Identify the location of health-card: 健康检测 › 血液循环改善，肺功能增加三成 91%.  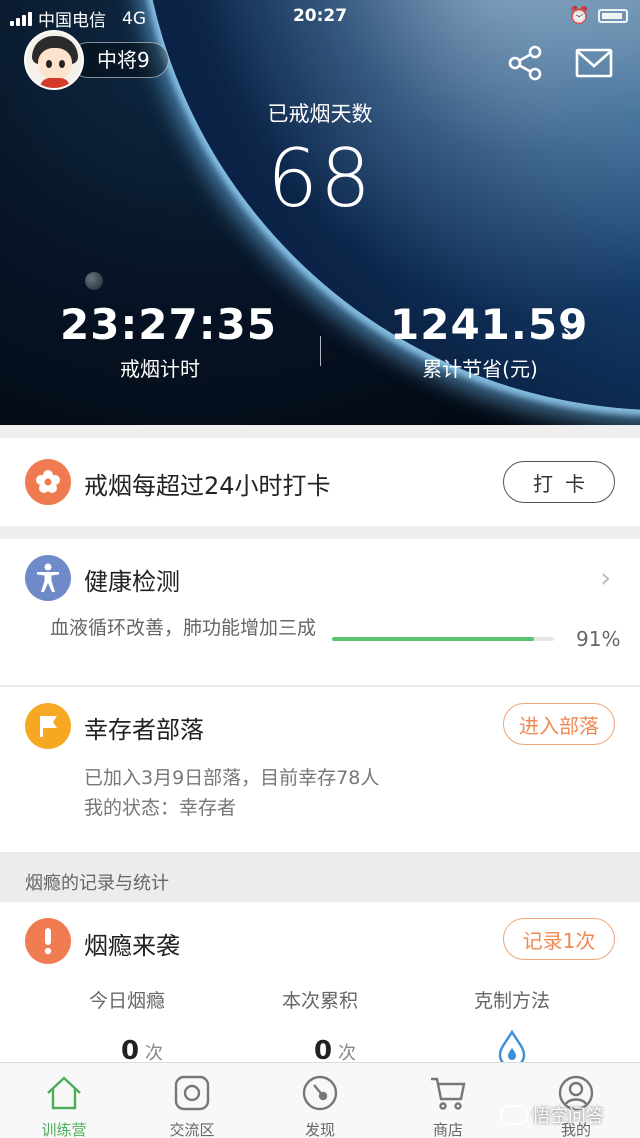
(320, 612).